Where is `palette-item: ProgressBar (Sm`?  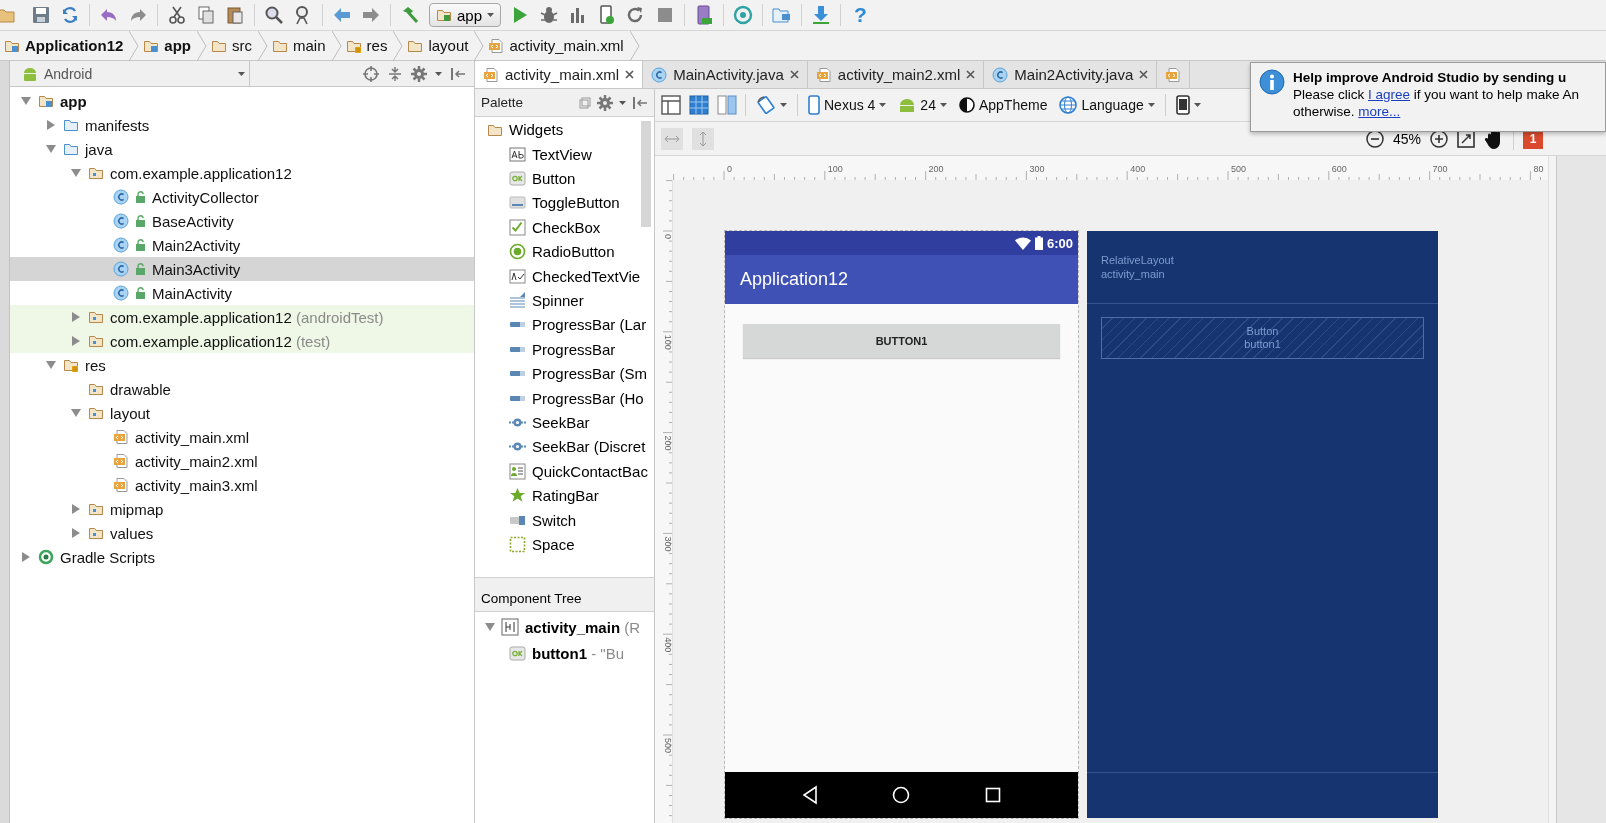
palette-item: ProgressBar (Sm is located at coordinates (570, 373).